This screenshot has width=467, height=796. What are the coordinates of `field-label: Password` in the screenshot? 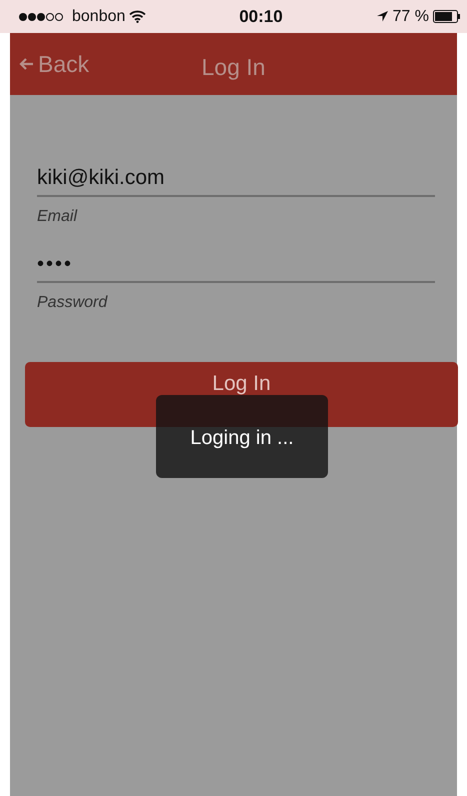 It's located at (73, 303).